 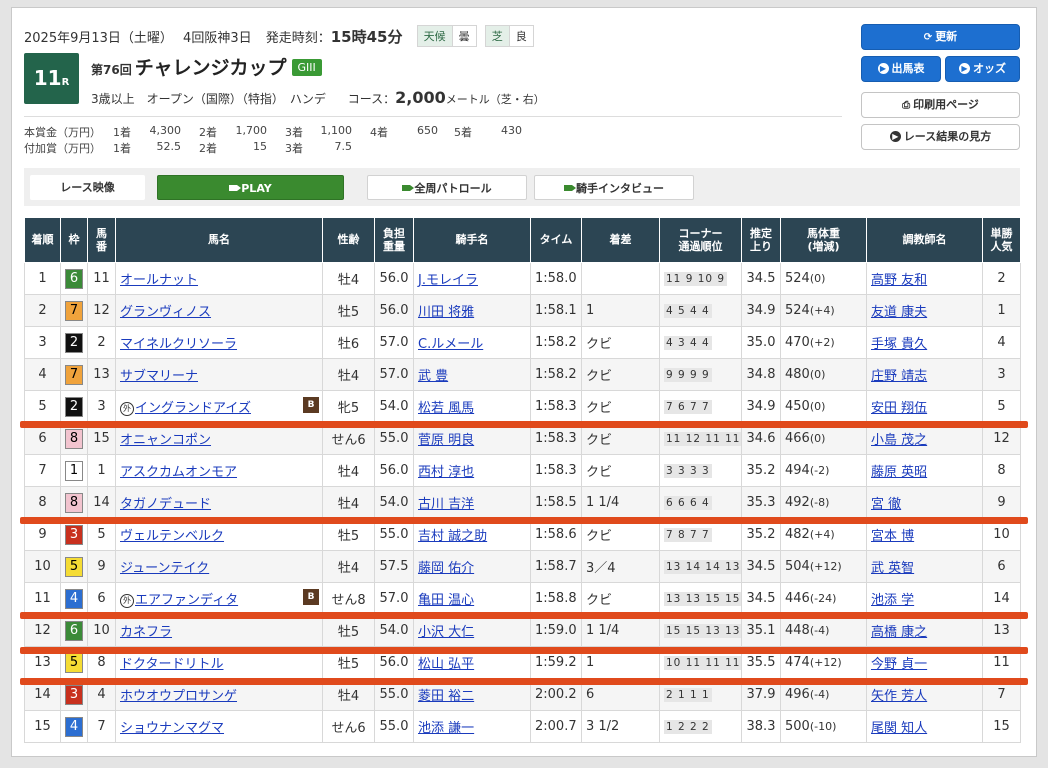 I want to click on body-weight: 524, so click(x=797, y=278).